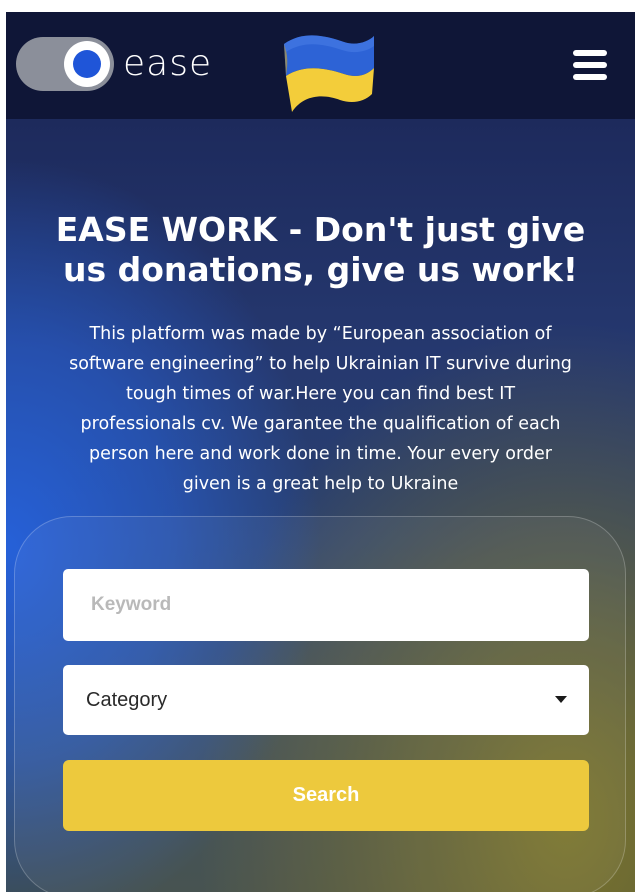  What do you see at coordinates (167, 64) in the screenshot?
I see `logo-text: ease` at bounding box center [167, 64].